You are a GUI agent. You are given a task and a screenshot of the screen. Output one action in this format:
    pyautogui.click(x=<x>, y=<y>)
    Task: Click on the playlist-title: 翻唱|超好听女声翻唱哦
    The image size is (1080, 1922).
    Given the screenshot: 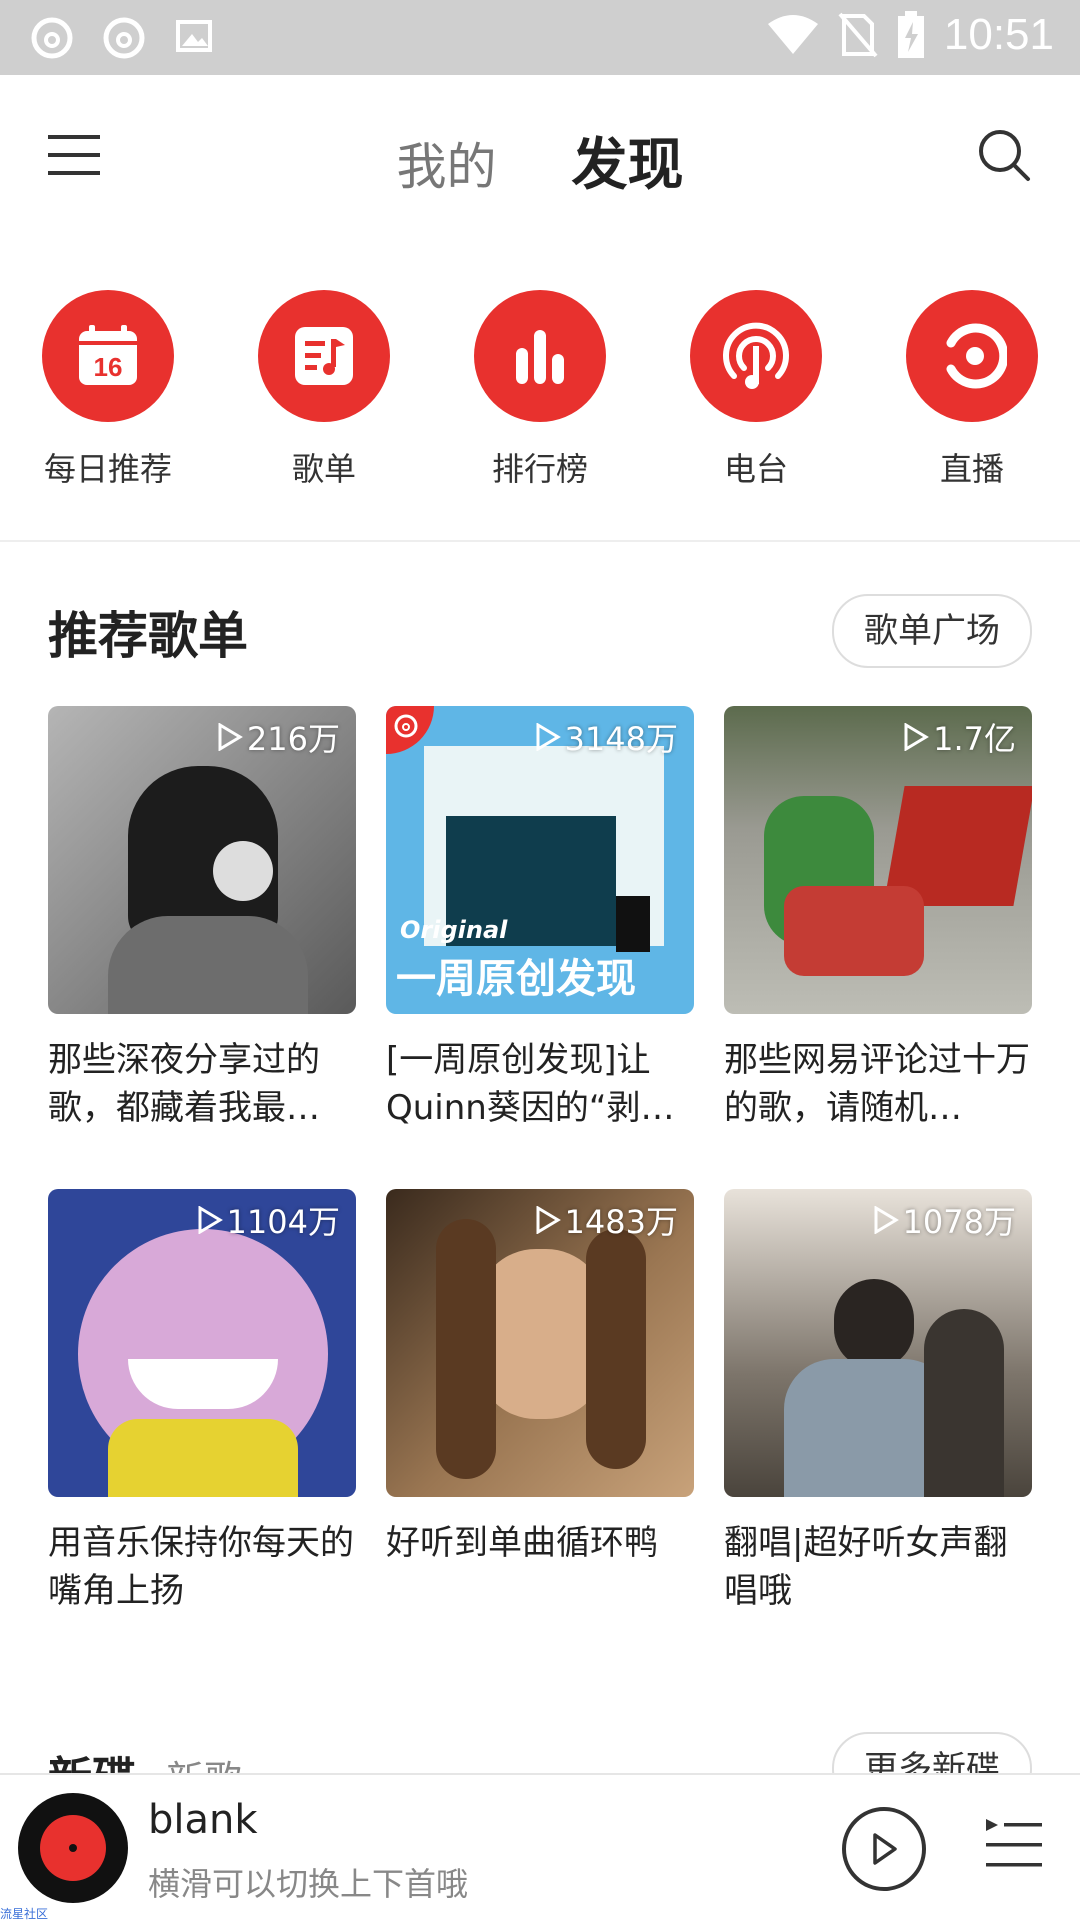 What is the action you would take?
    pyautogui.click(x=866, y=1567)
    